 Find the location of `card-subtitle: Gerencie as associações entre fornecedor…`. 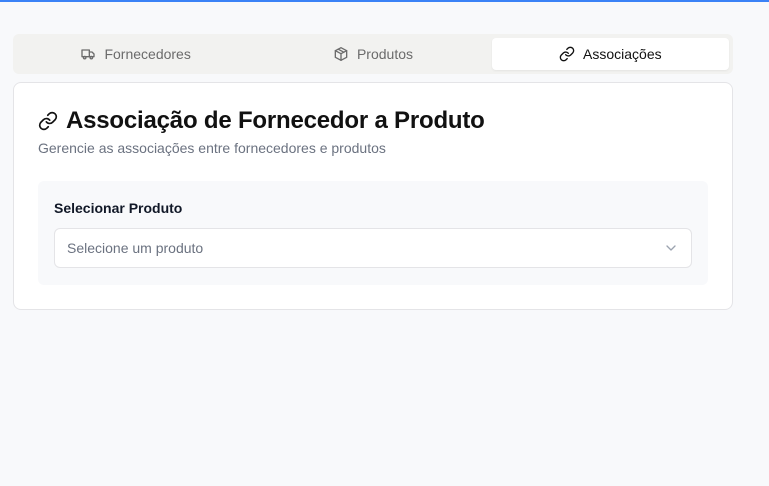

card-subtitle: Gerencie as associações entre fornecedor… is located at coordinates (212, 148).